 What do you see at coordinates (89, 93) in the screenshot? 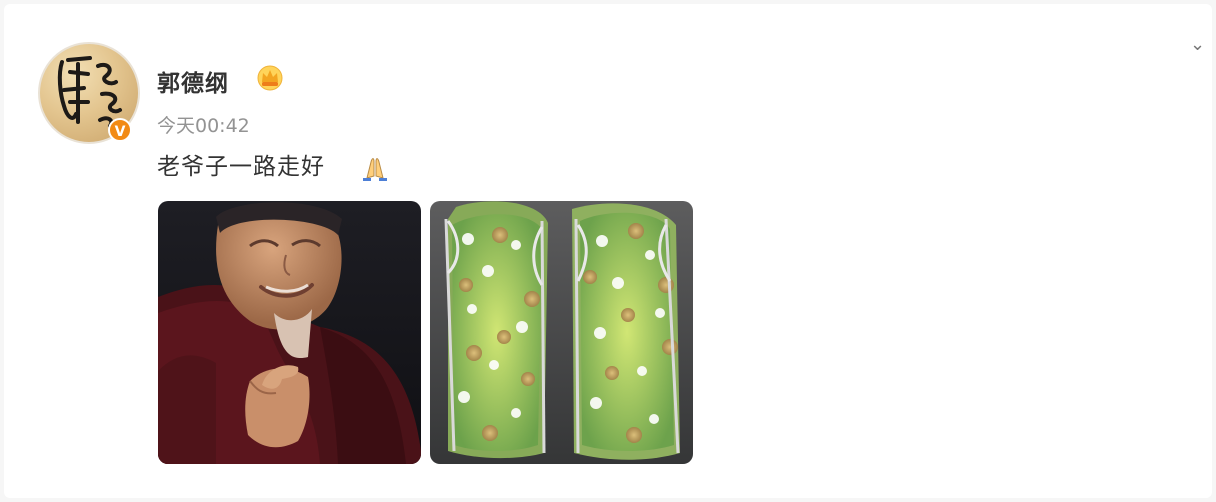
I see `author-avatar: V` at bounding box center [89, 93].